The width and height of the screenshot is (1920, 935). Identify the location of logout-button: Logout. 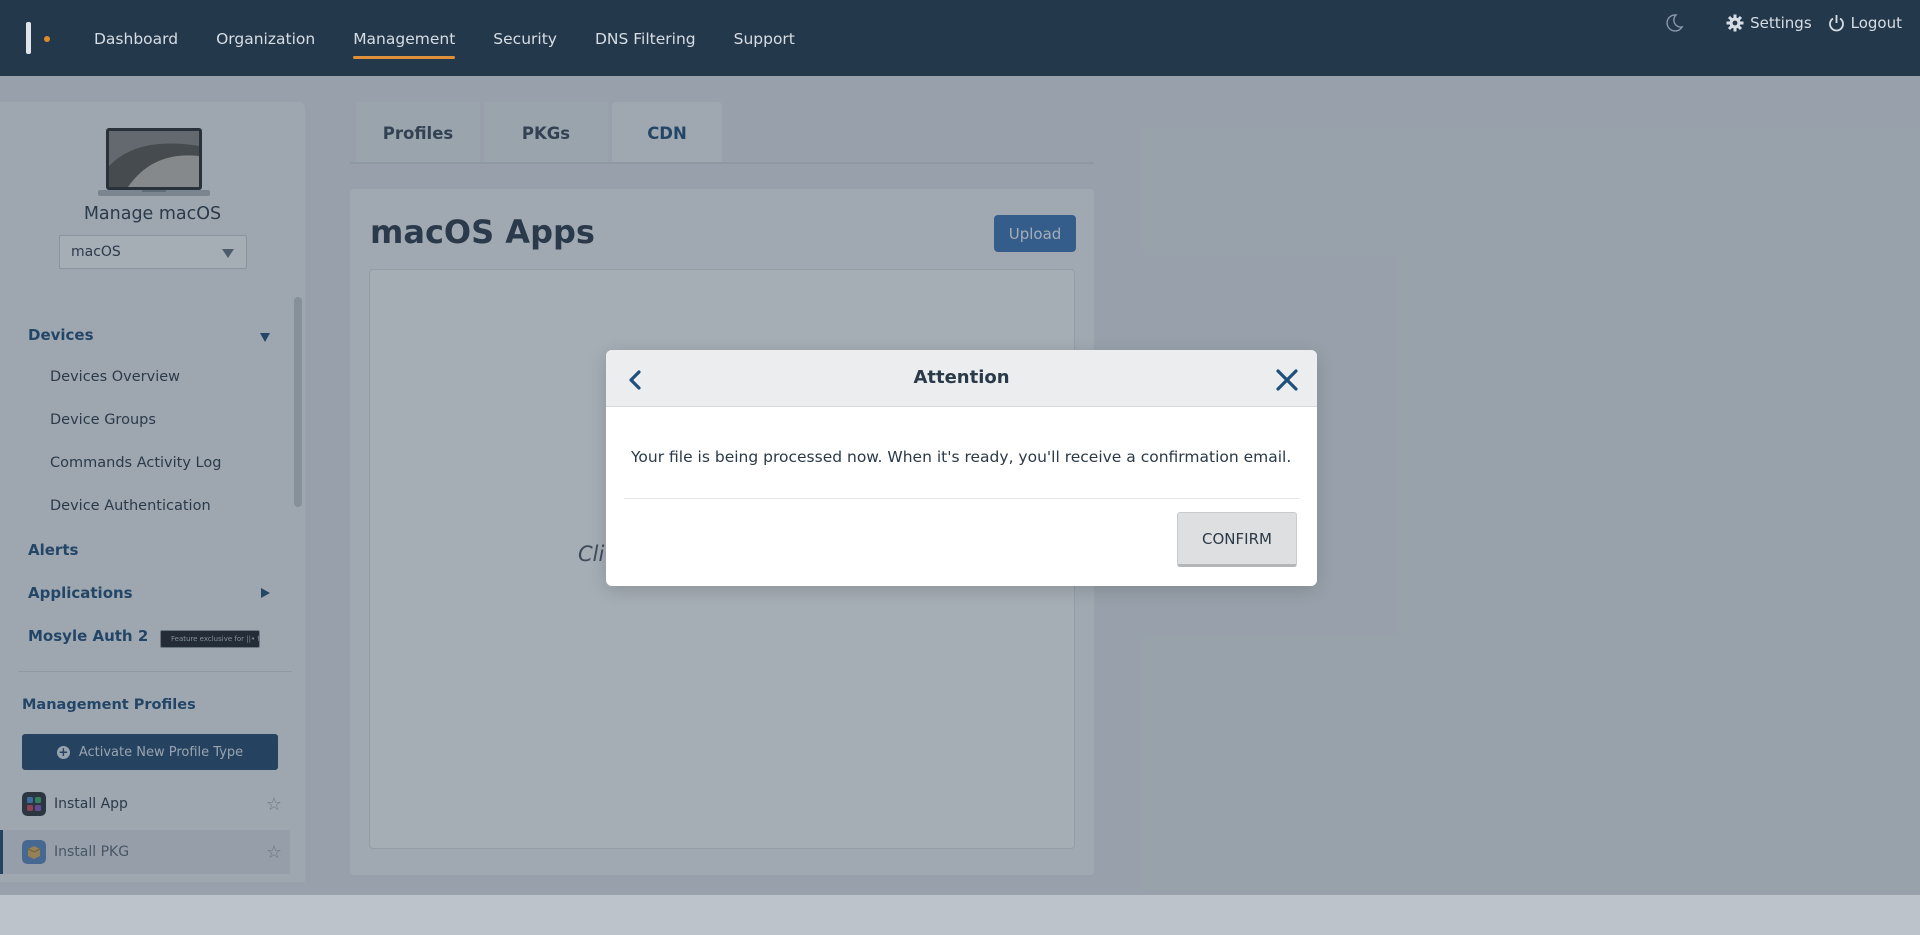
(1865, 23).